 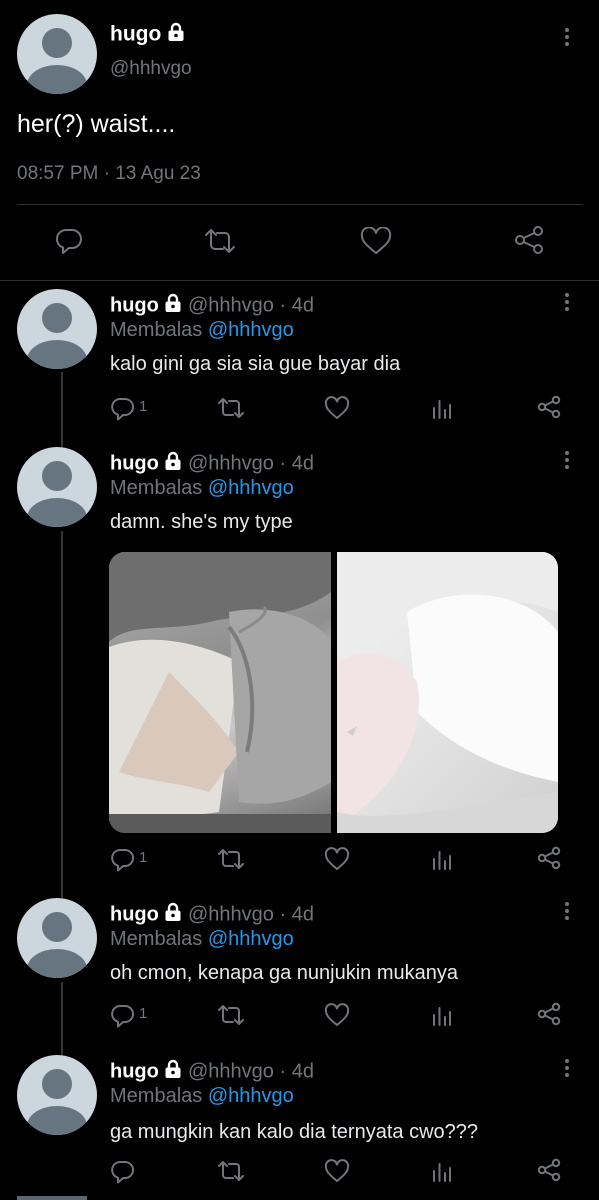 I want to click on next-tweet-avatar-edge, so click(x=52, y=1198).